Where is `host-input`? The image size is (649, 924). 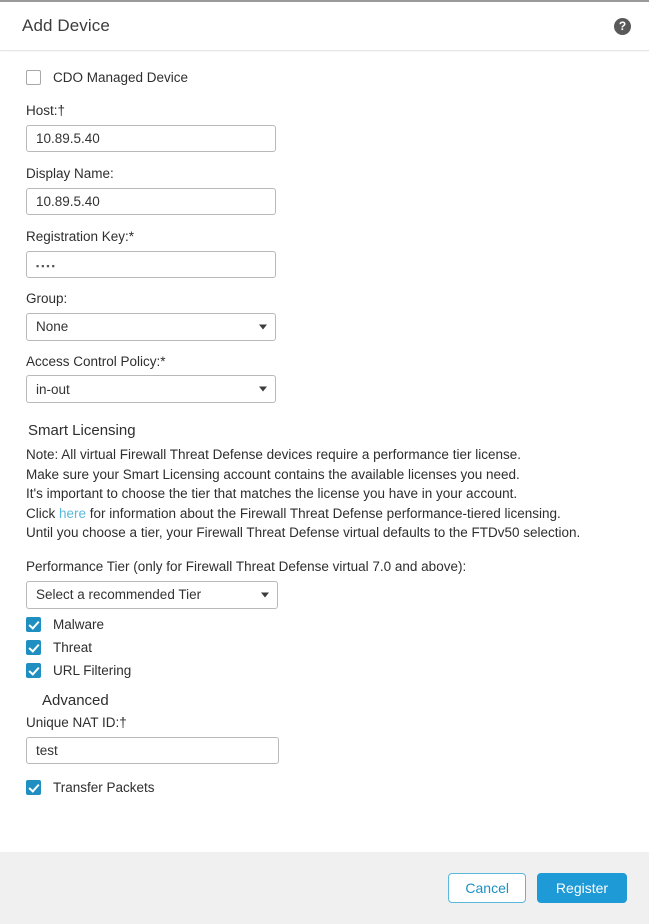 host-input is located at coordinates (151, 138).